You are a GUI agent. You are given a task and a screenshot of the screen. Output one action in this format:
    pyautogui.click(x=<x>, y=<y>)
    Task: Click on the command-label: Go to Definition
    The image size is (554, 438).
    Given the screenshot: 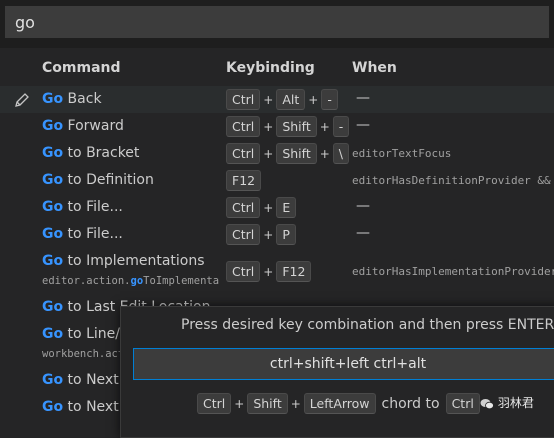 What is the action you would take?
    pyautogui.click(x=98, y=180)
    